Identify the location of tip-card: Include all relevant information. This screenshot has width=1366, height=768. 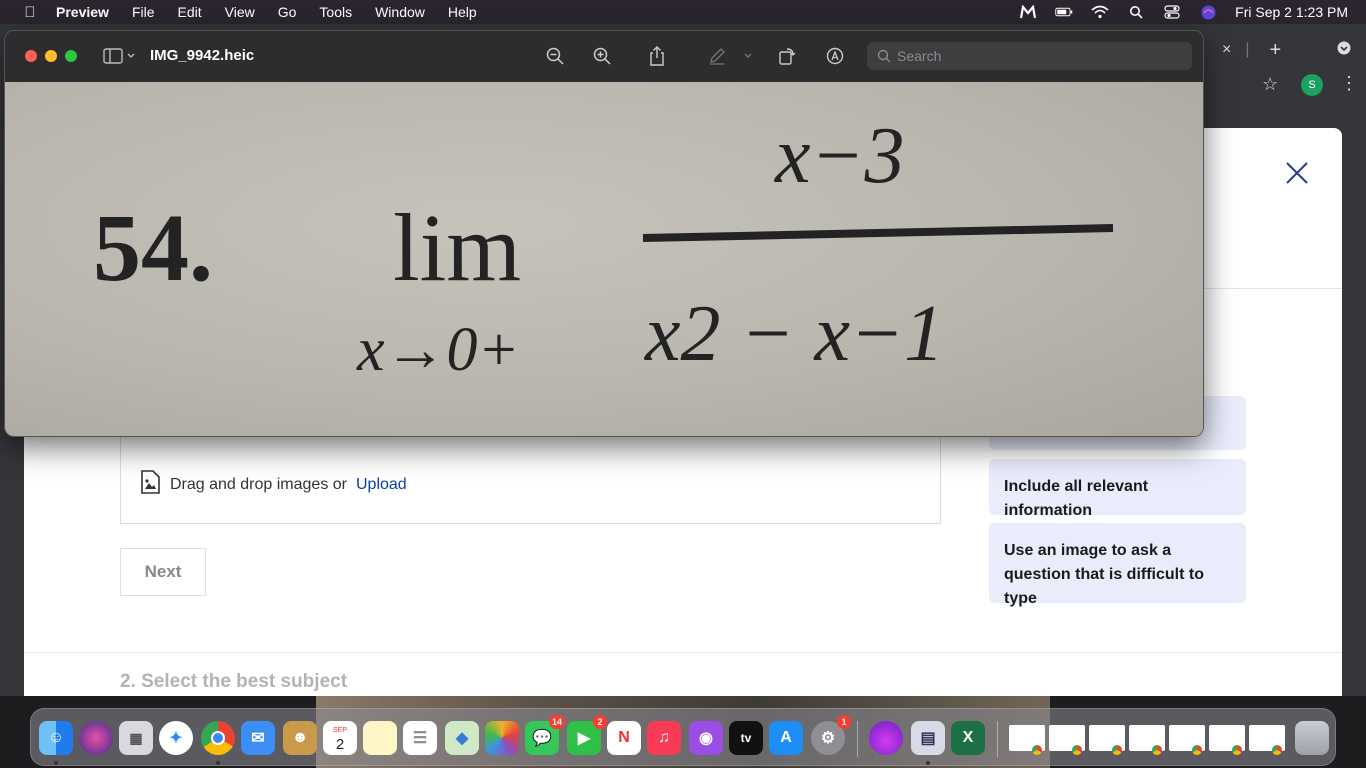
(1117, 489).